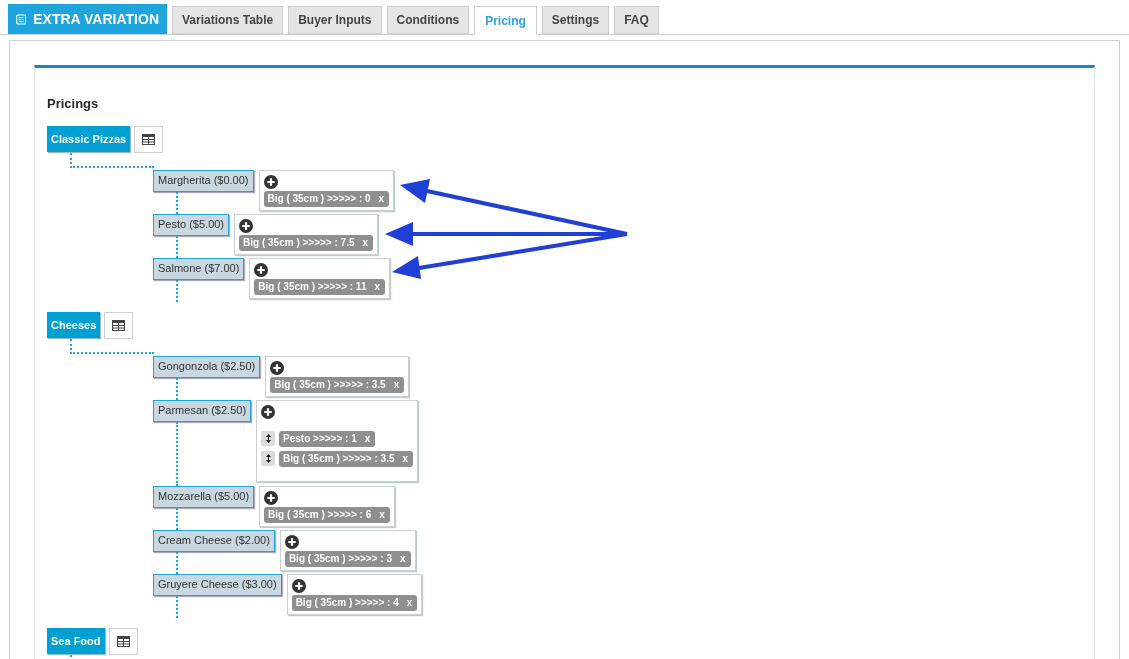 Image resolution: width=1129 pixels, height=659 pixels. I want to click on item-label: Margherita ($0.00), so click(203, 180).